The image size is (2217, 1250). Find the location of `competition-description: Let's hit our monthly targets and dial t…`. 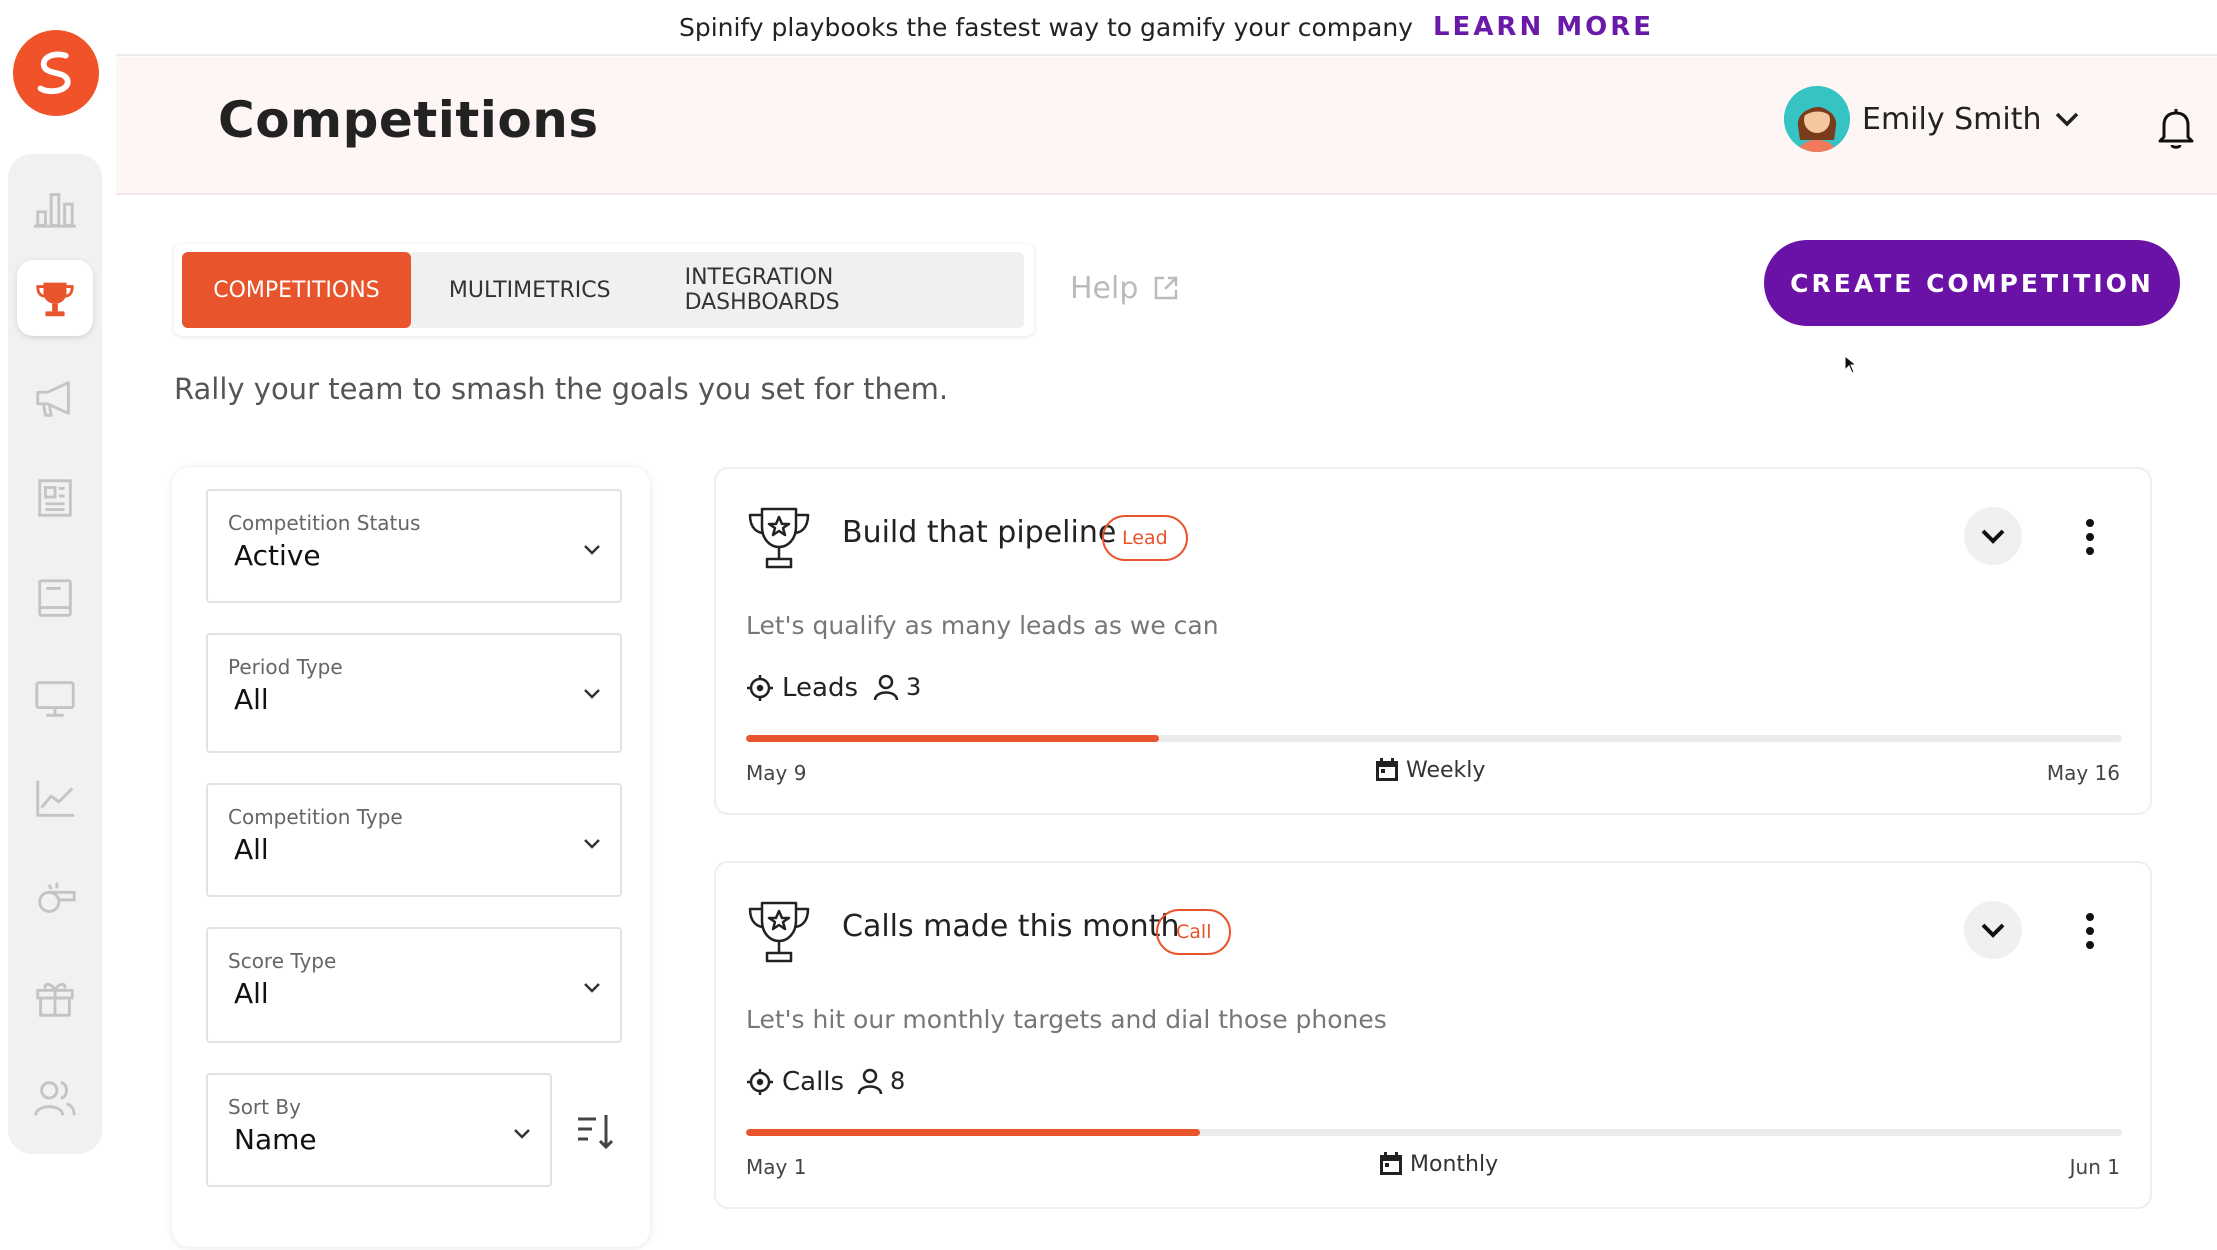

competition-description: Let's hit our monthly targets and dial t… is located at coordinates (1066, 1019).